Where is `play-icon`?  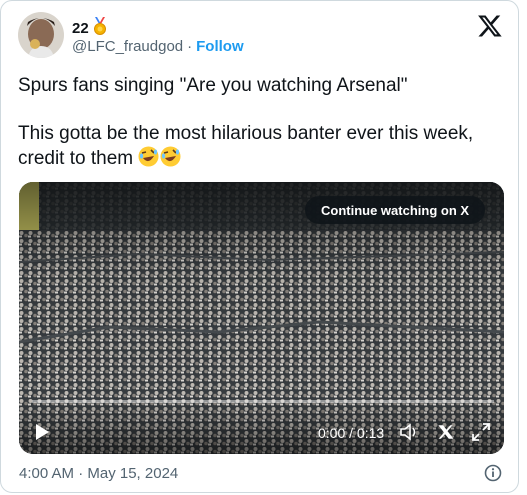
play-icon is located at coordinates (42, 434).